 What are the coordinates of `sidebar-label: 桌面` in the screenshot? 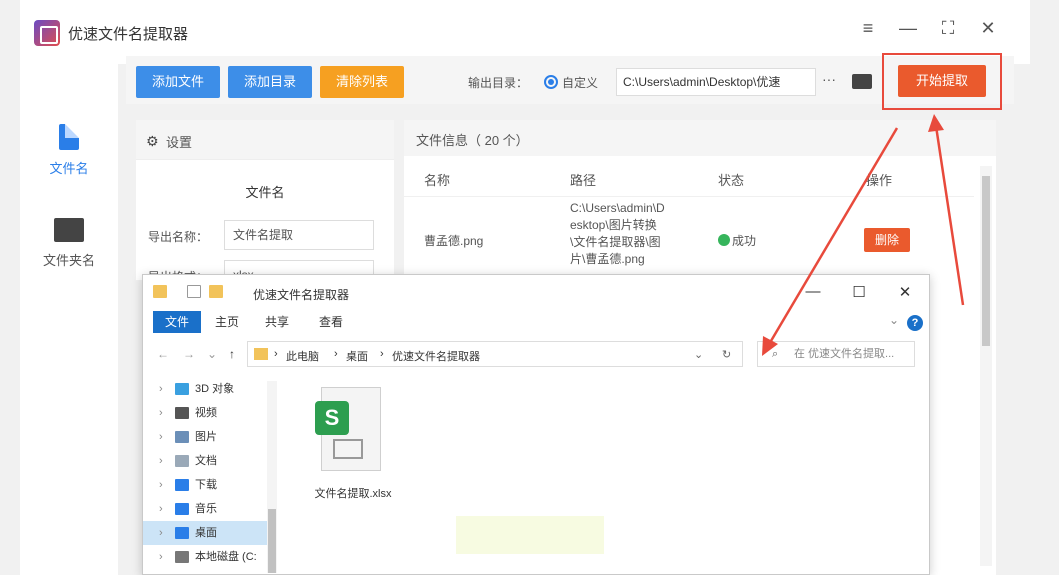 It's located at (206, 533).